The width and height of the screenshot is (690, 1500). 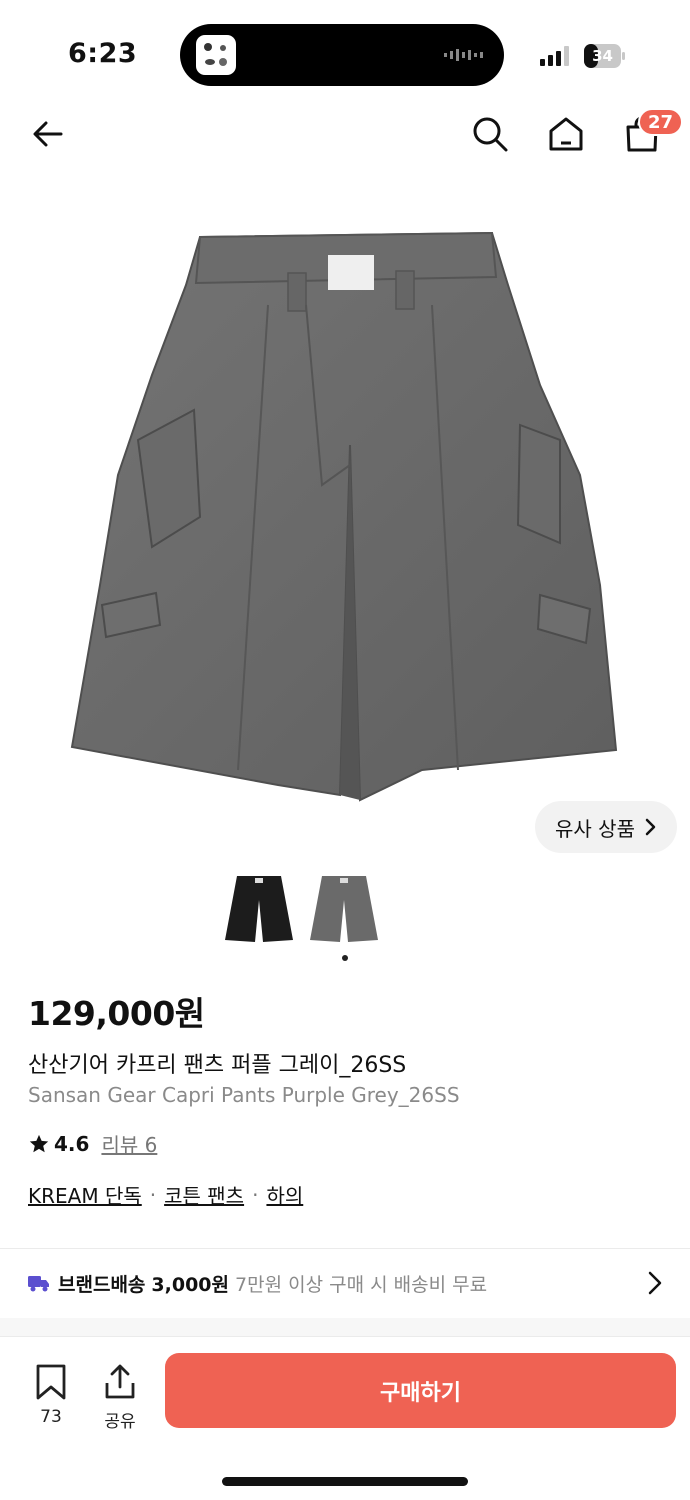 I want to click on shipping-info-row: 브랜드배송 3,000원 7만원 이상 구매 시 배송비 무료, so click(x=345, y=1283).